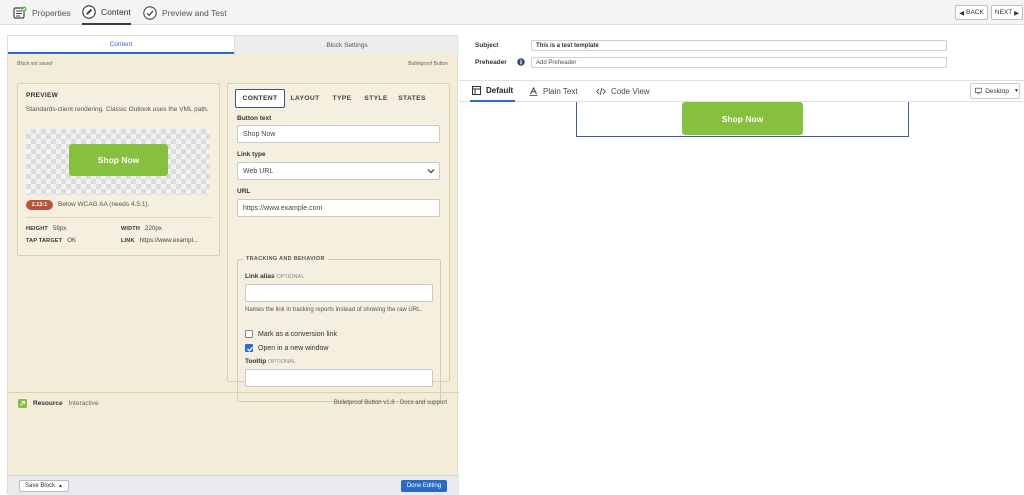 The width and height of the screenshot is (1024, 495). What do you see at coordinates (256, 361) in the screenshot?
I see `tooltip-label-text: Tooltip` at bounding box center [256, 361].